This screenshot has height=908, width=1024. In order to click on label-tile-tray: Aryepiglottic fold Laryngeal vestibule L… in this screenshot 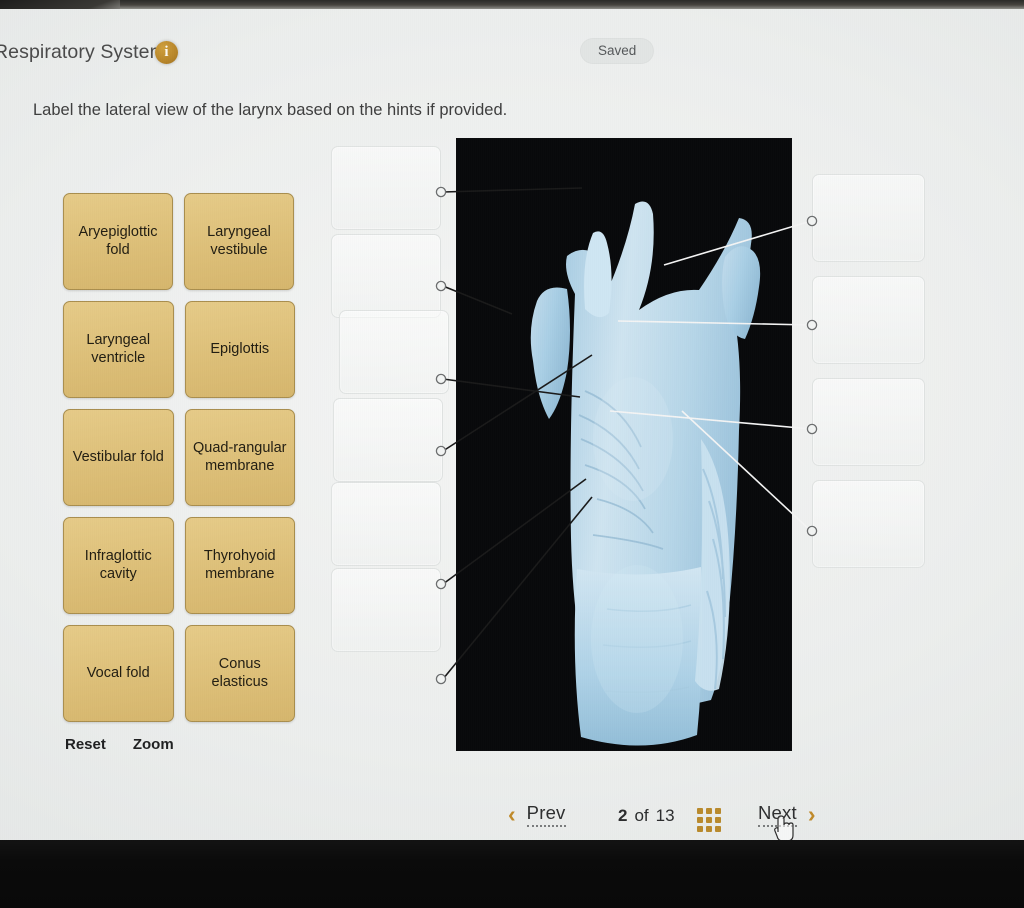, I will do `click(179, 463)`.